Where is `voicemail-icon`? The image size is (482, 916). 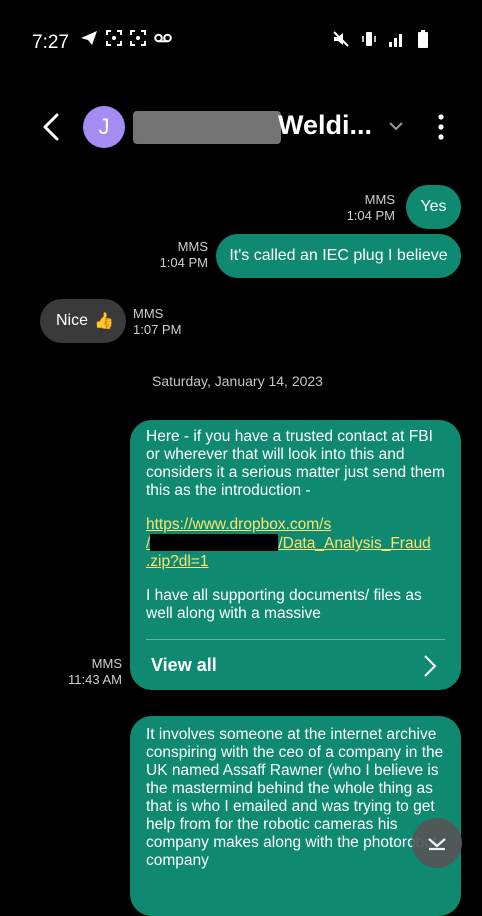
voicemail-icon is located at coordinates (163, 38).